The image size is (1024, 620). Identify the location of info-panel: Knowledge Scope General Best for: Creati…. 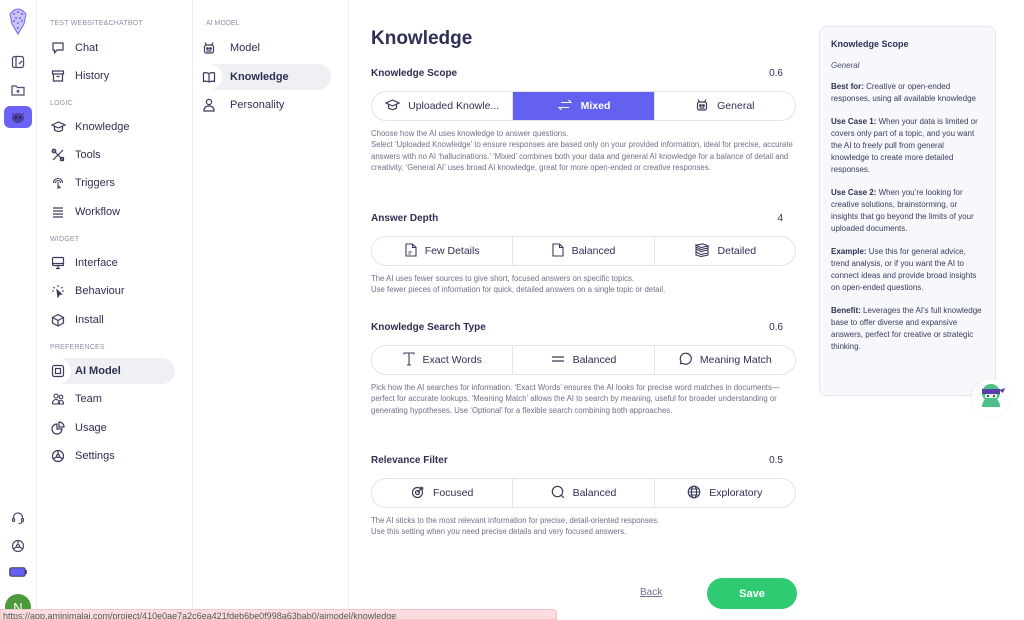
(907, 211).